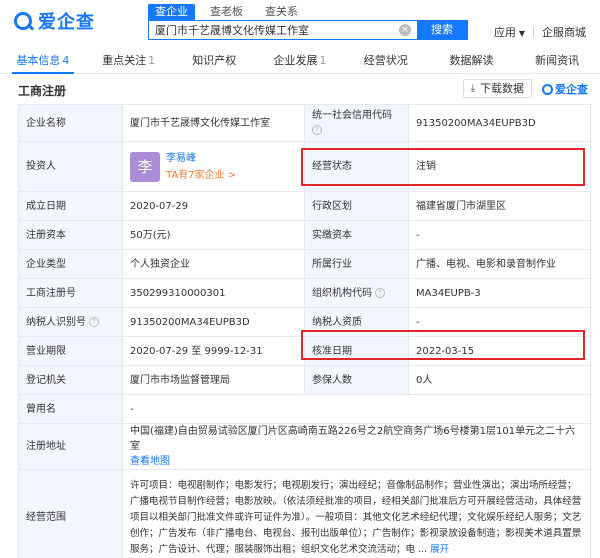 The image size is (600, 558). I want to click on org-code-value: MA34EUPB-3, so click(499, 293).